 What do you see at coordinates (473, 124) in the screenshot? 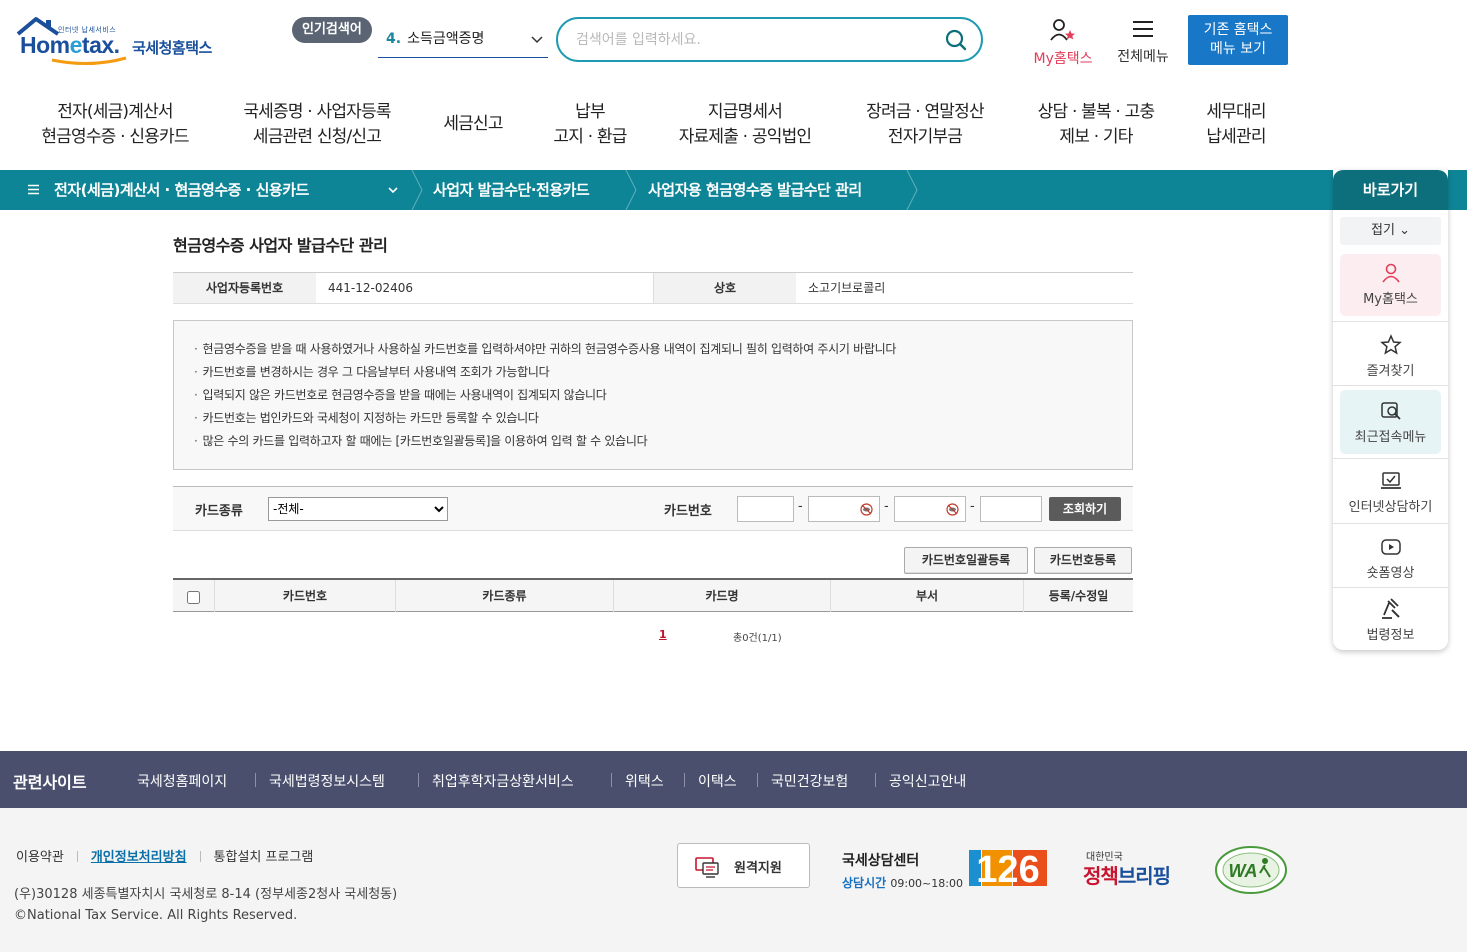
I see `gnb-tax-filing: 세금신고` at bounding box center [473, 124].